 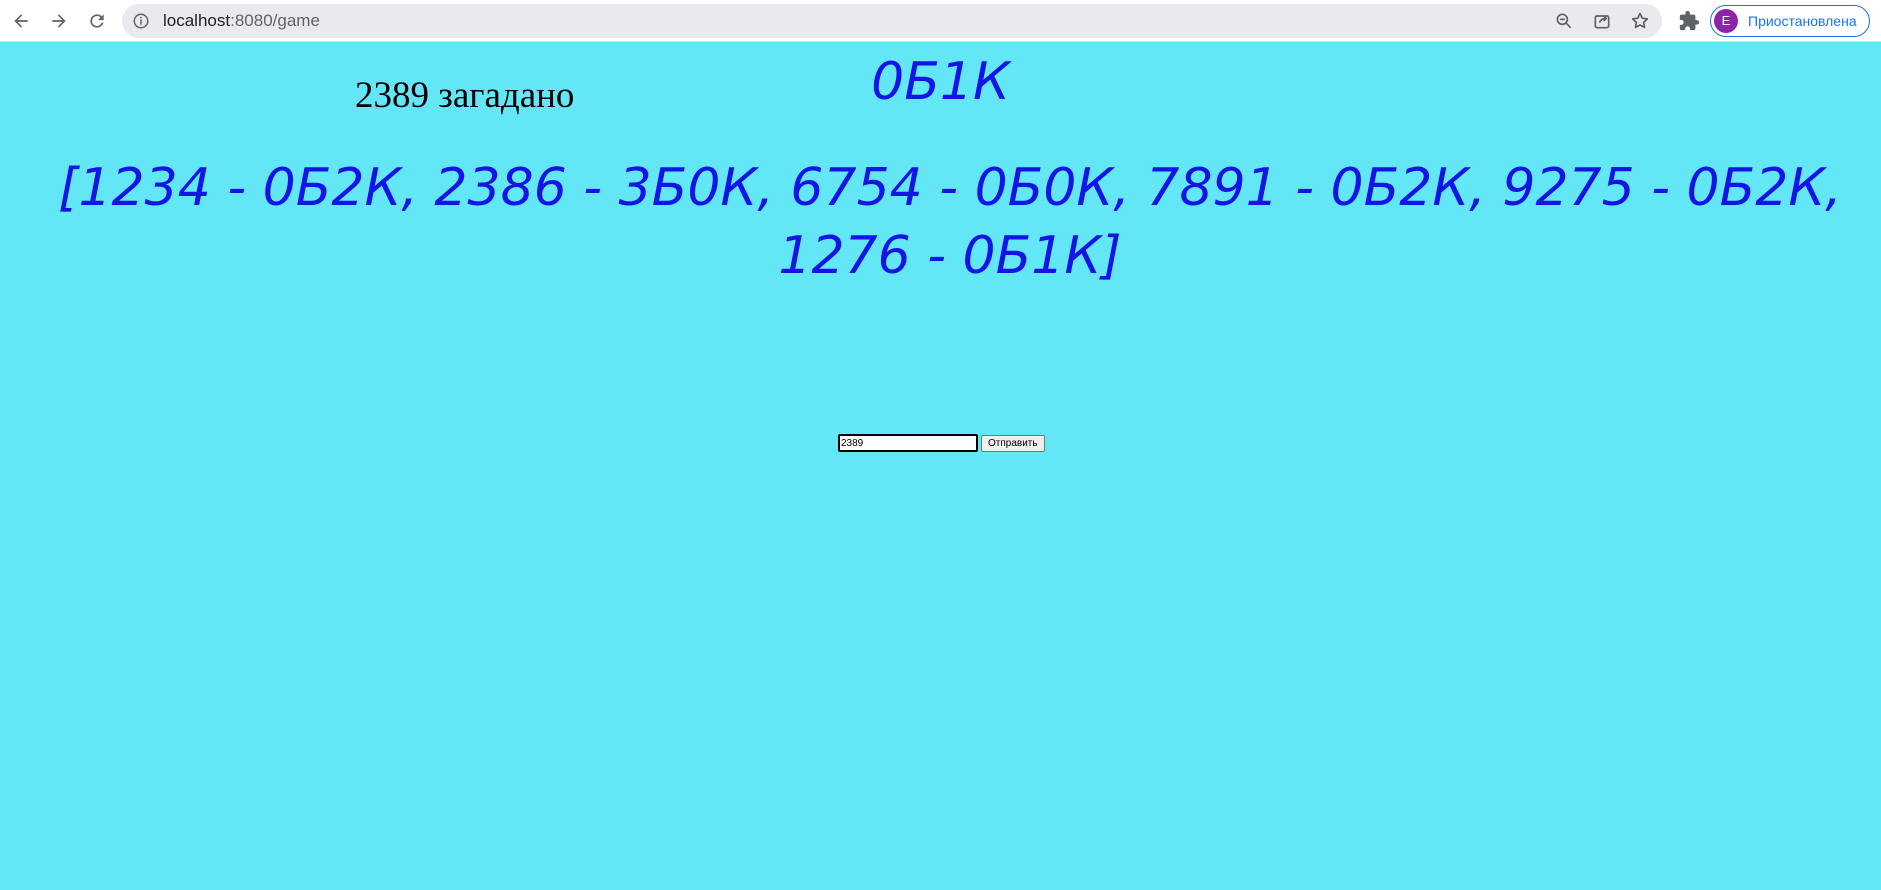 I want to click on zoom-icon, so click(x=1564, y=21).